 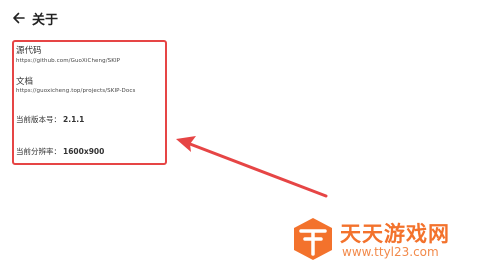 What do you see at coordinates (390, 252) in the screenshot?
I see `watermark-url: www.ttyl23.com` at bounding box center [390, 252].